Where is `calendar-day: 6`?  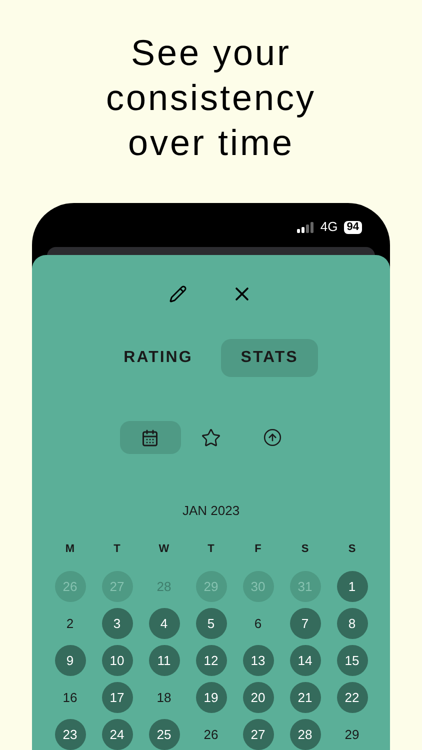 calendar-day: 6 is located at coordinates (258, 623).